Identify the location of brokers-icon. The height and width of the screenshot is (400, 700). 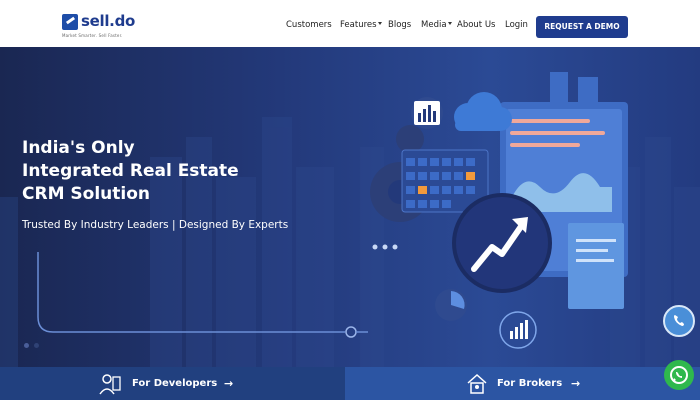
(477, 383).